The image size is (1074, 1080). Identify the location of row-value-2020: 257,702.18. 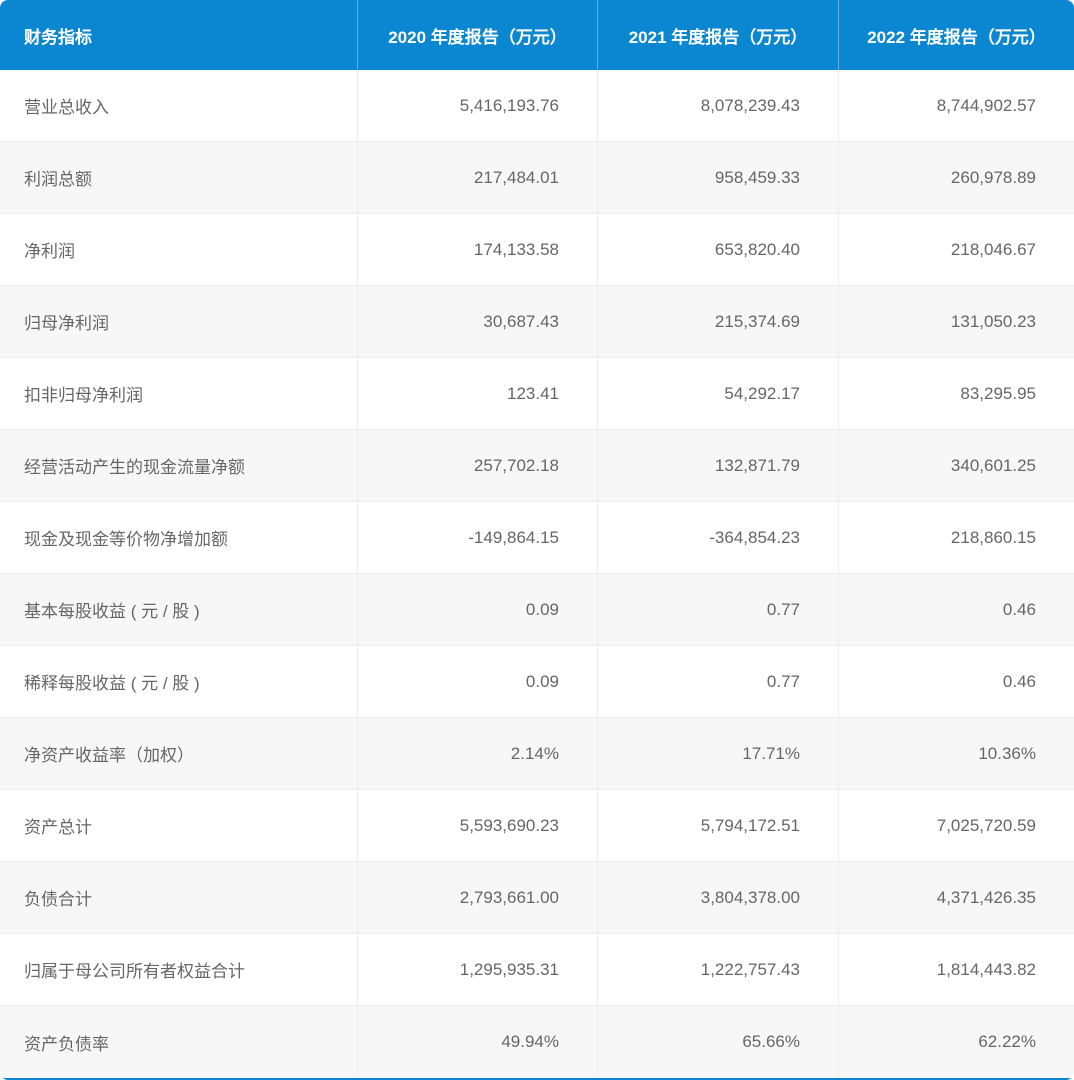
(477, 465).